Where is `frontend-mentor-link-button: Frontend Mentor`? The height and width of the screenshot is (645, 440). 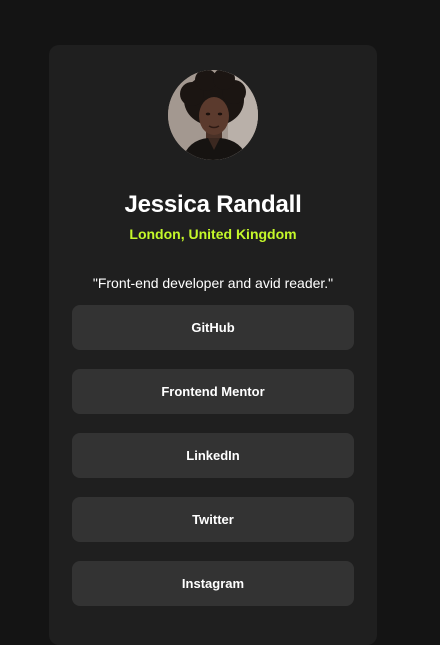 frontend-mentor-link-button: Frontend Mentor is located at coordinates (213, 391).